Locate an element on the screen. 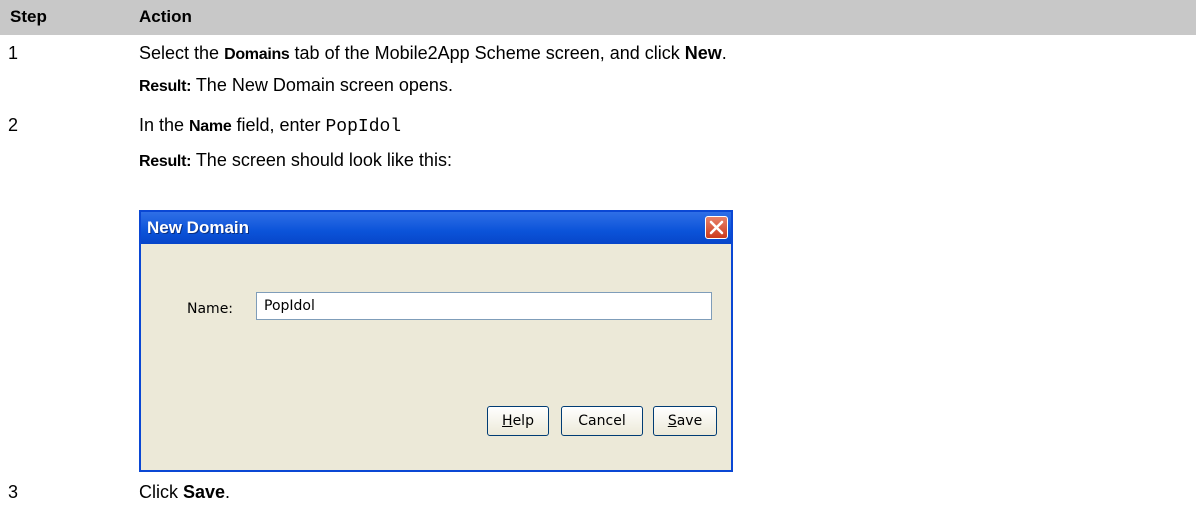 The image size is (1196, 508). cancel-button: Cancel is located at coordinates (602, 421).